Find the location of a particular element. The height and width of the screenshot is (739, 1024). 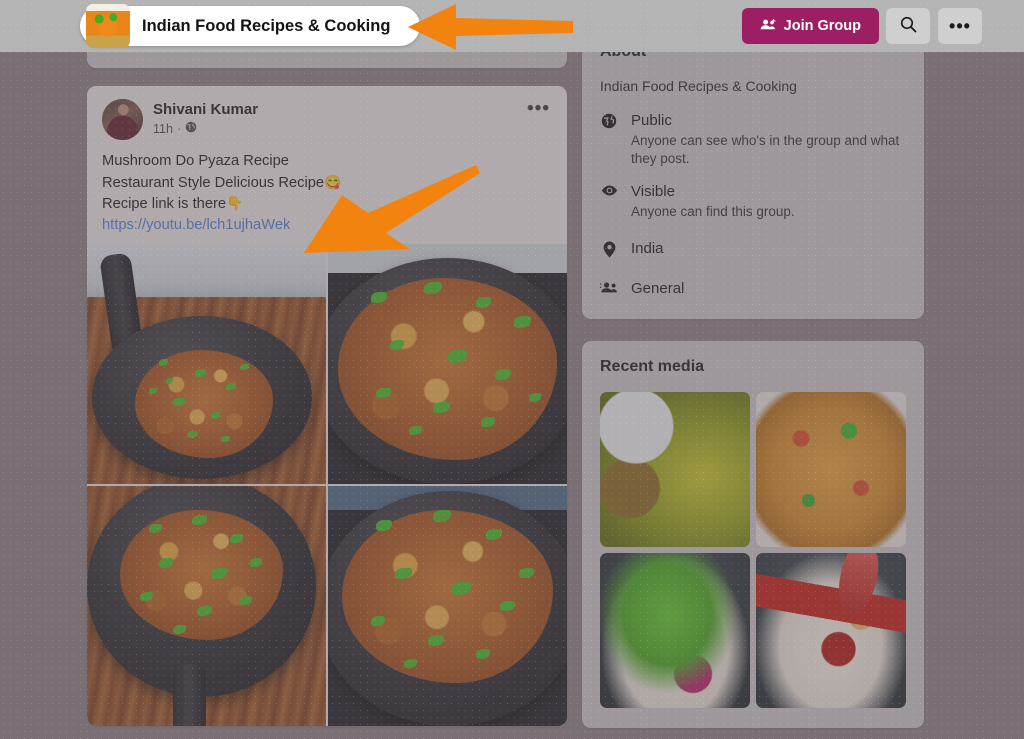

post-subline: 11h · is located at coordinates (205, 129).